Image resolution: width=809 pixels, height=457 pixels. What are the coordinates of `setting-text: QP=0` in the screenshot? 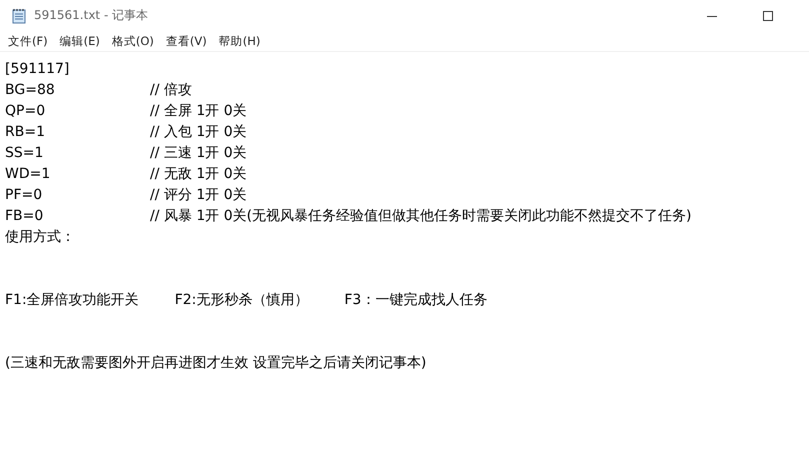 It's located at (25, 111).